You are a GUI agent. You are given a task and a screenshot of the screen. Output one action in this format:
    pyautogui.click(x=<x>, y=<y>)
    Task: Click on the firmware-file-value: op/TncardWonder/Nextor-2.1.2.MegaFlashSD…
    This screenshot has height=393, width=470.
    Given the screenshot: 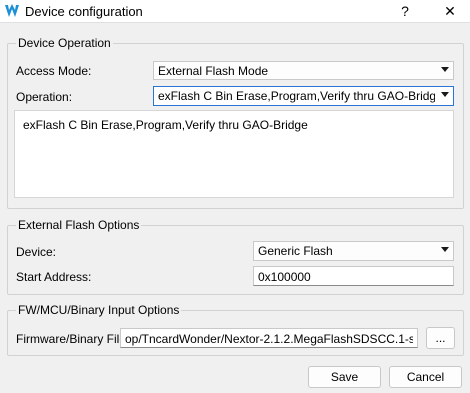 What is the action you would take?
    pyautogui.click(x=269, y=339)
    